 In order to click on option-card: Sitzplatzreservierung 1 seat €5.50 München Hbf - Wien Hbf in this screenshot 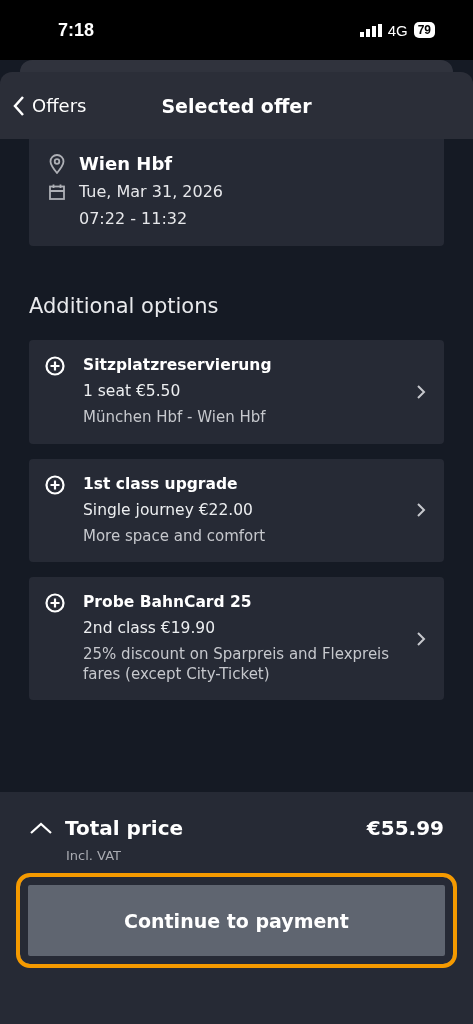, I will do `click(236, 392)`.